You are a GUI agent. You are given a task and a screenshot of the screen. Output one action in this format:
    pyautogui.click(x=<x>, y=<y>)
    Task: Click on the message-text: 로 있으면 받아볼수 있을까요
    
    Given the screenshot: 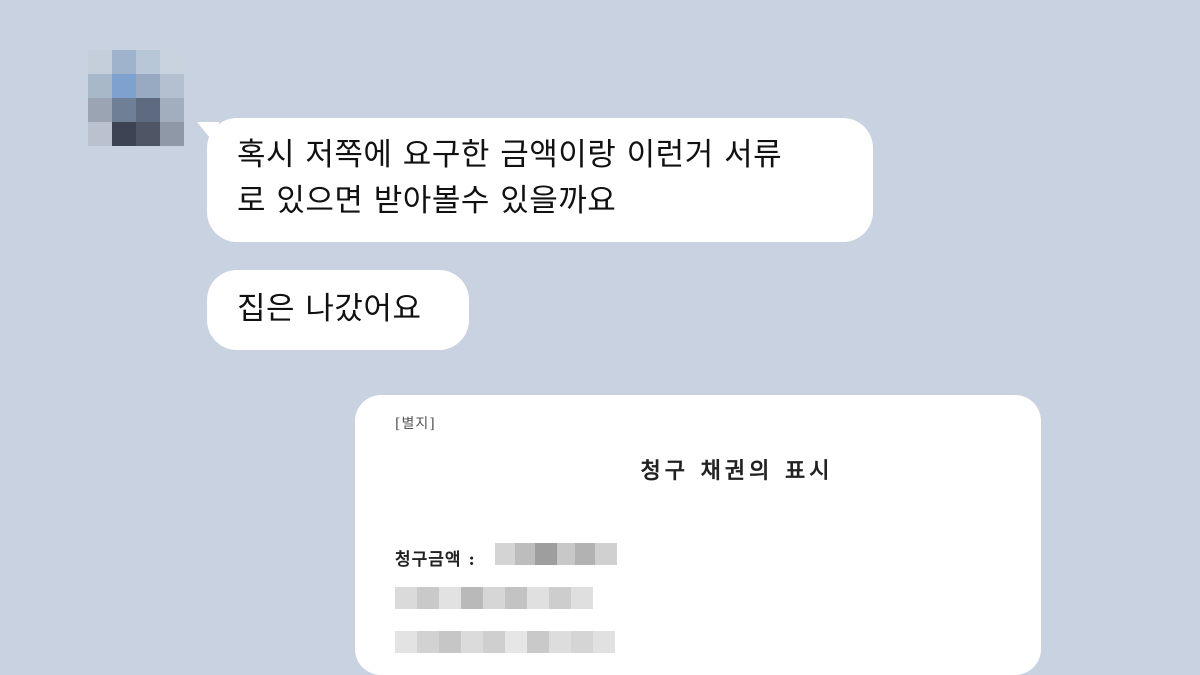 What is the action you would take?
    pyautogui.click(x=427, y=201)
    